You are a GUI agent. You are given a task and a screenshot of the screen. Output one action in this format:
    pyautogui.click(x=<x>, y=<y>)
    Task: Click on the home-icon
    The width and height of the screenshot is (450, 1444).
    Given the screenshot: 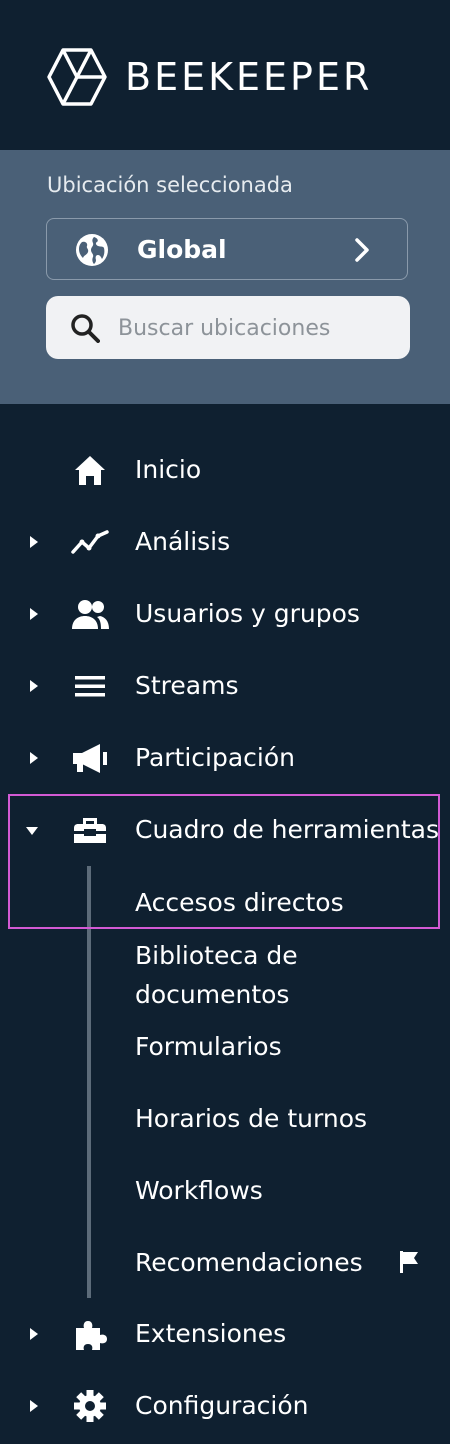 What is the action you would take?
    pyautogui.click(x=90, y=470)
    